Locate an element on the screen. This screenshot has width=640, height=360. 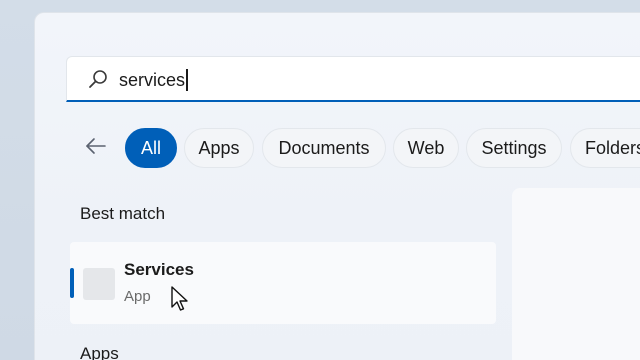
filter-chip-folders: Folders is located at coordinates (605, 148).